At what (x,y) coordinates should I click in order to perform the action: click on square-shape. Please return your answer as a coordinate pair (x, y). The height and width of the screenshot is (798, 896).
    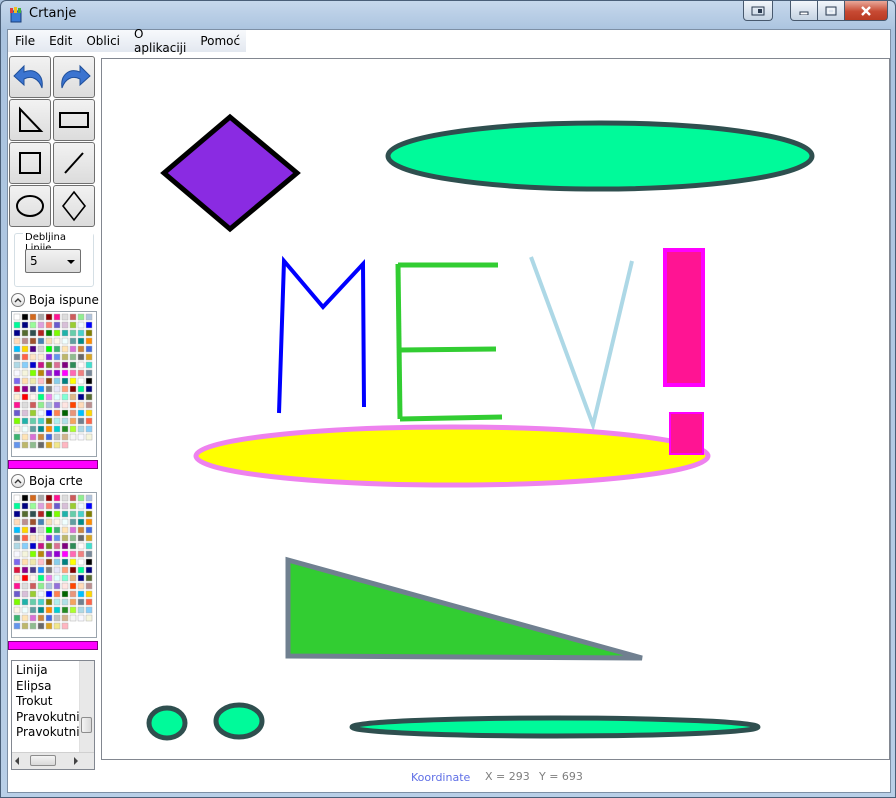
    Looking at the image, I should click on (686, 433).